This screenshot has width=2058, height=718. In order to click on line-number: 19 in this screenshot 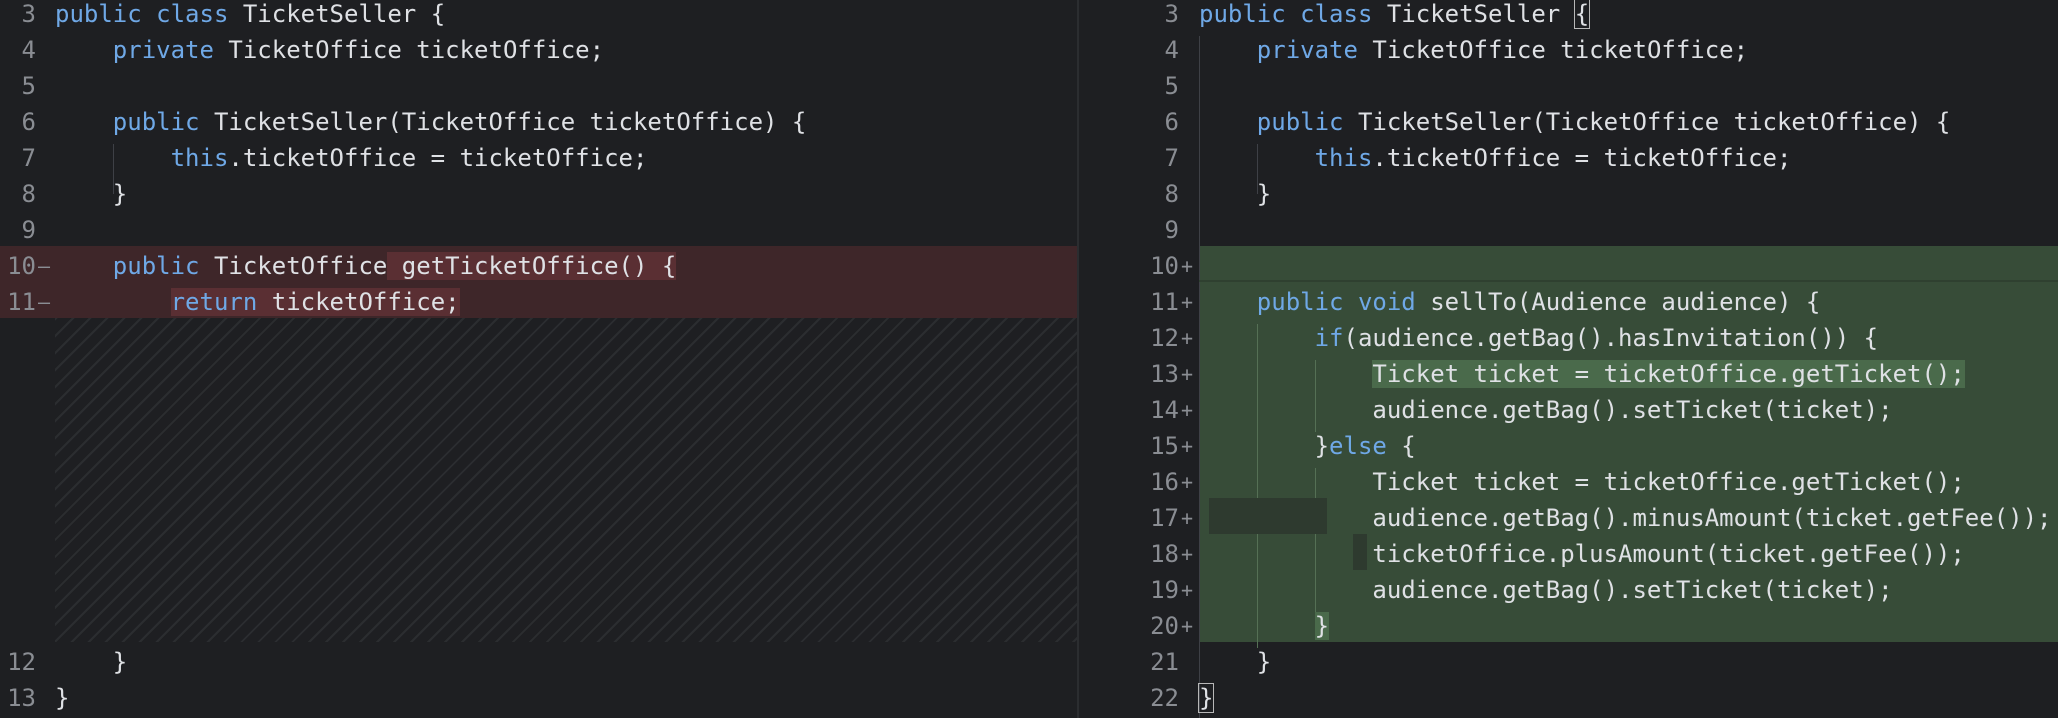, I will do `click(1164, 590)`.